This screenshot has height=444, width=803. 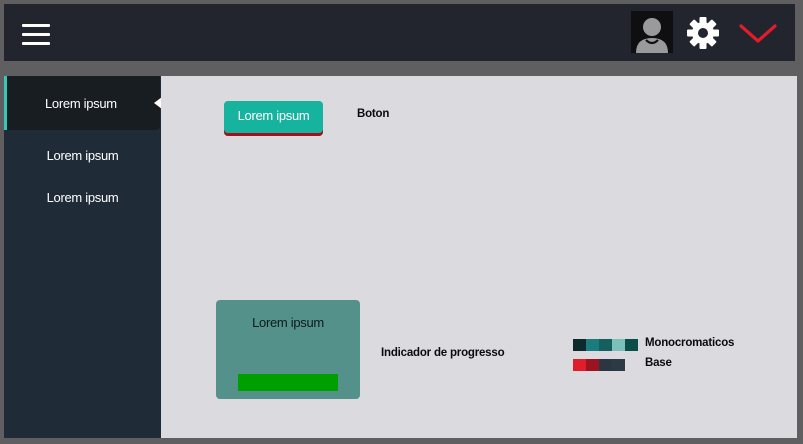 I want to click on sidebar-item-1: Lorem ipsum, so click(x=82, y=103).